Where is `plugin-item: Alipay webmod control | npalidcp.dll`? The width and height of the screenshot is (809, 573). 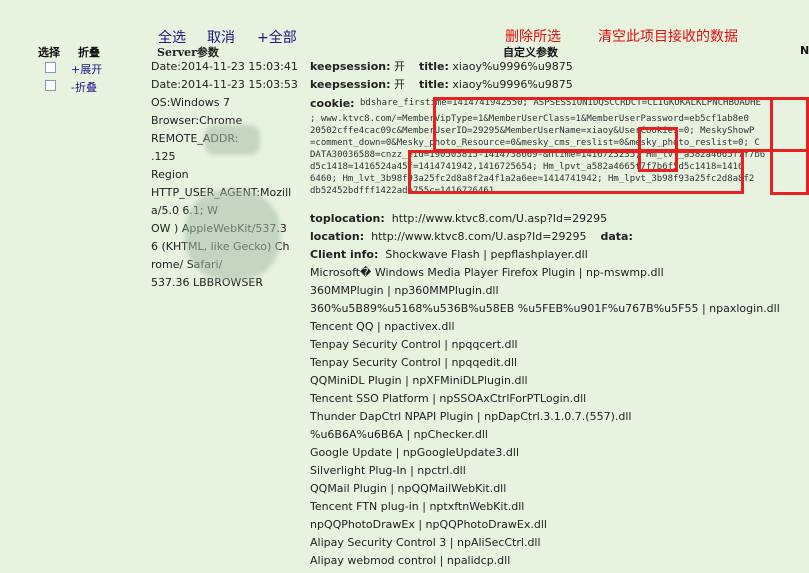 plugin-item: Alipay webmod control | npalidcp.dll is located at coordinates (410, 560).